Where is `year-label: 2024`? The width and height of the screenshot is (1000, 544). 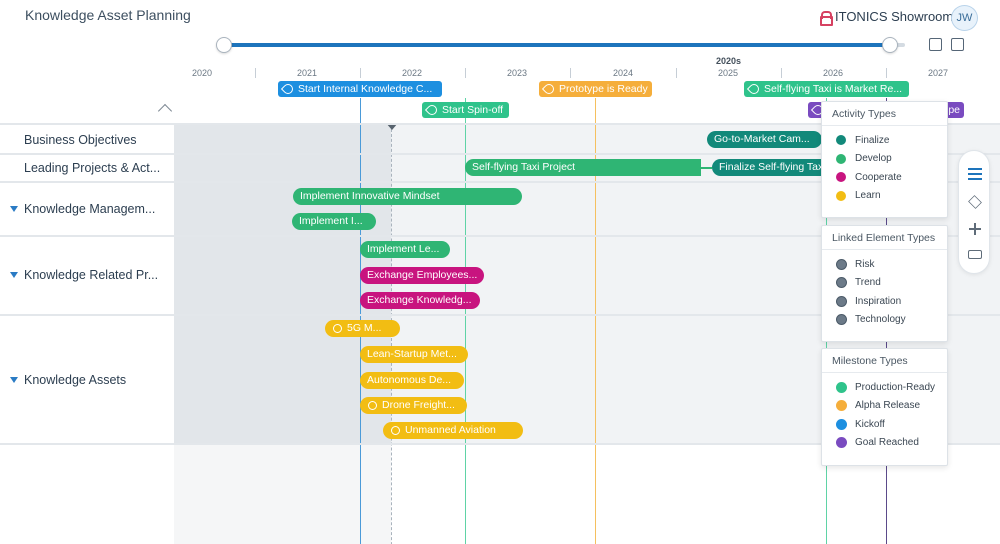 year-label: 2024 is located at coordinates (623, 73).